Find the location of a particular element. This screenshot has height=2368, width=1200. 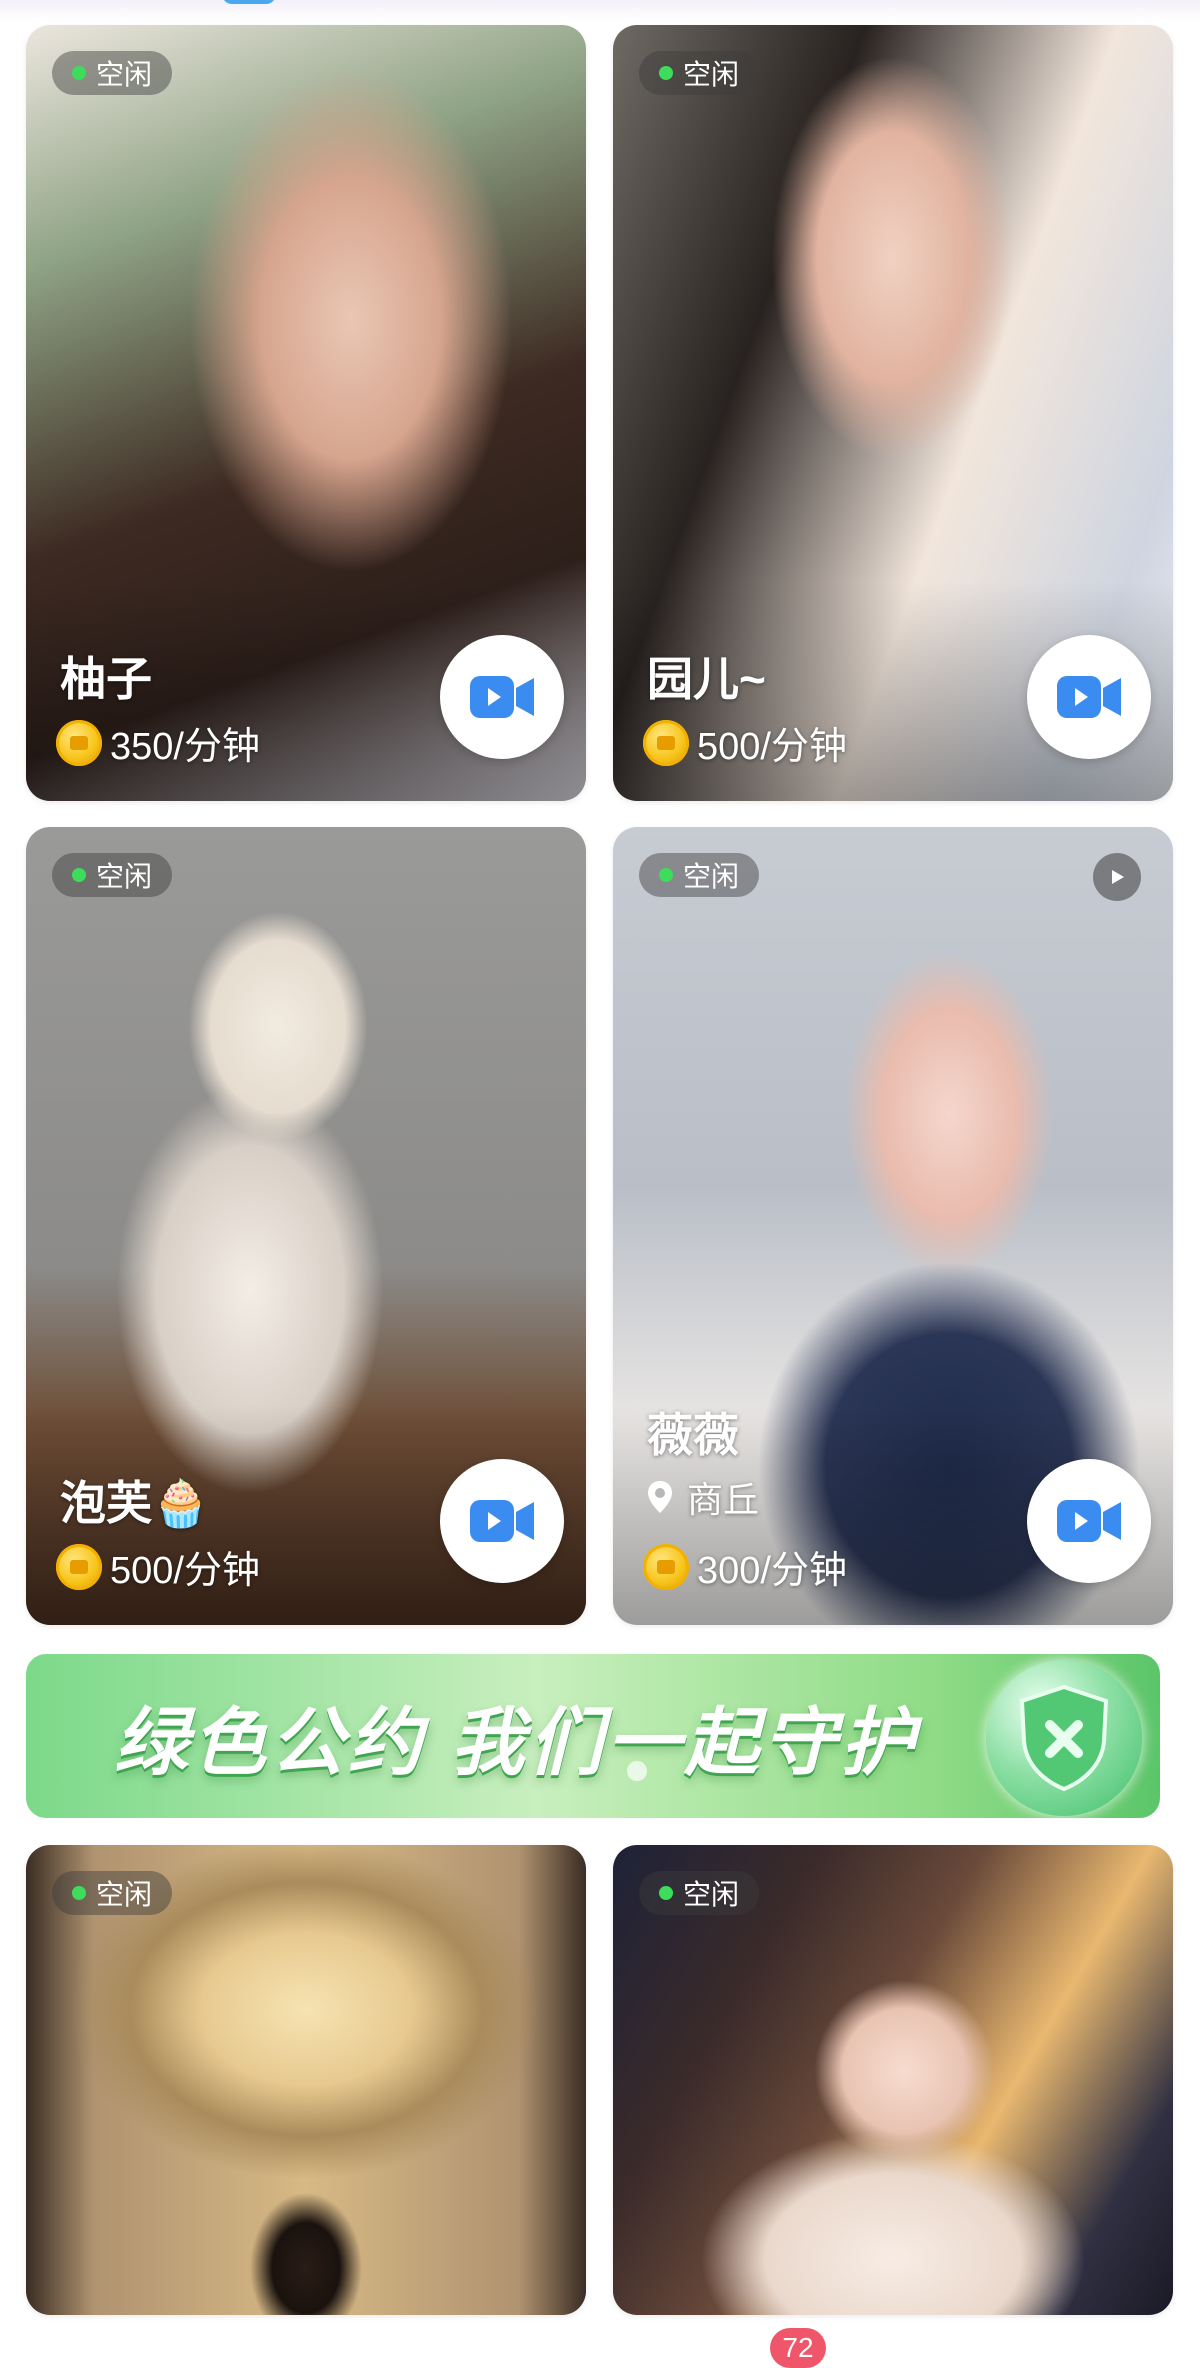

location-pin-icon is located at coordinates (660, 1497).